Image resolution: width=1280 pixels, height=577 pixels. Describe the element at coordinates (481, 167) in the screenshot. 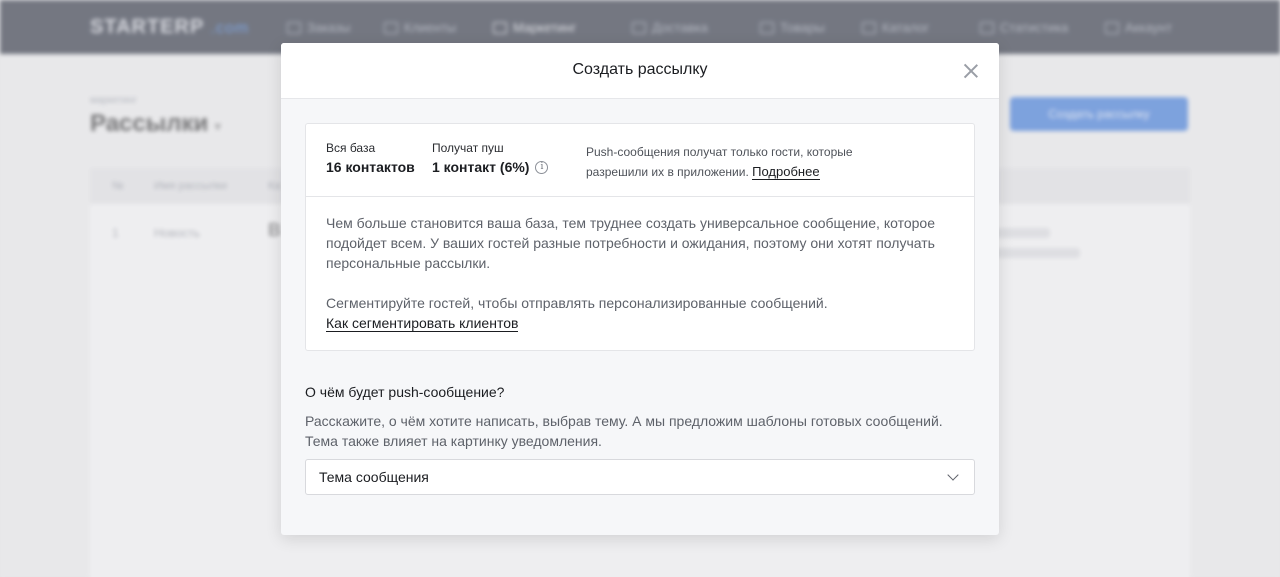

I see `push-recipients-count: 1 контакт (6%)` at that location.